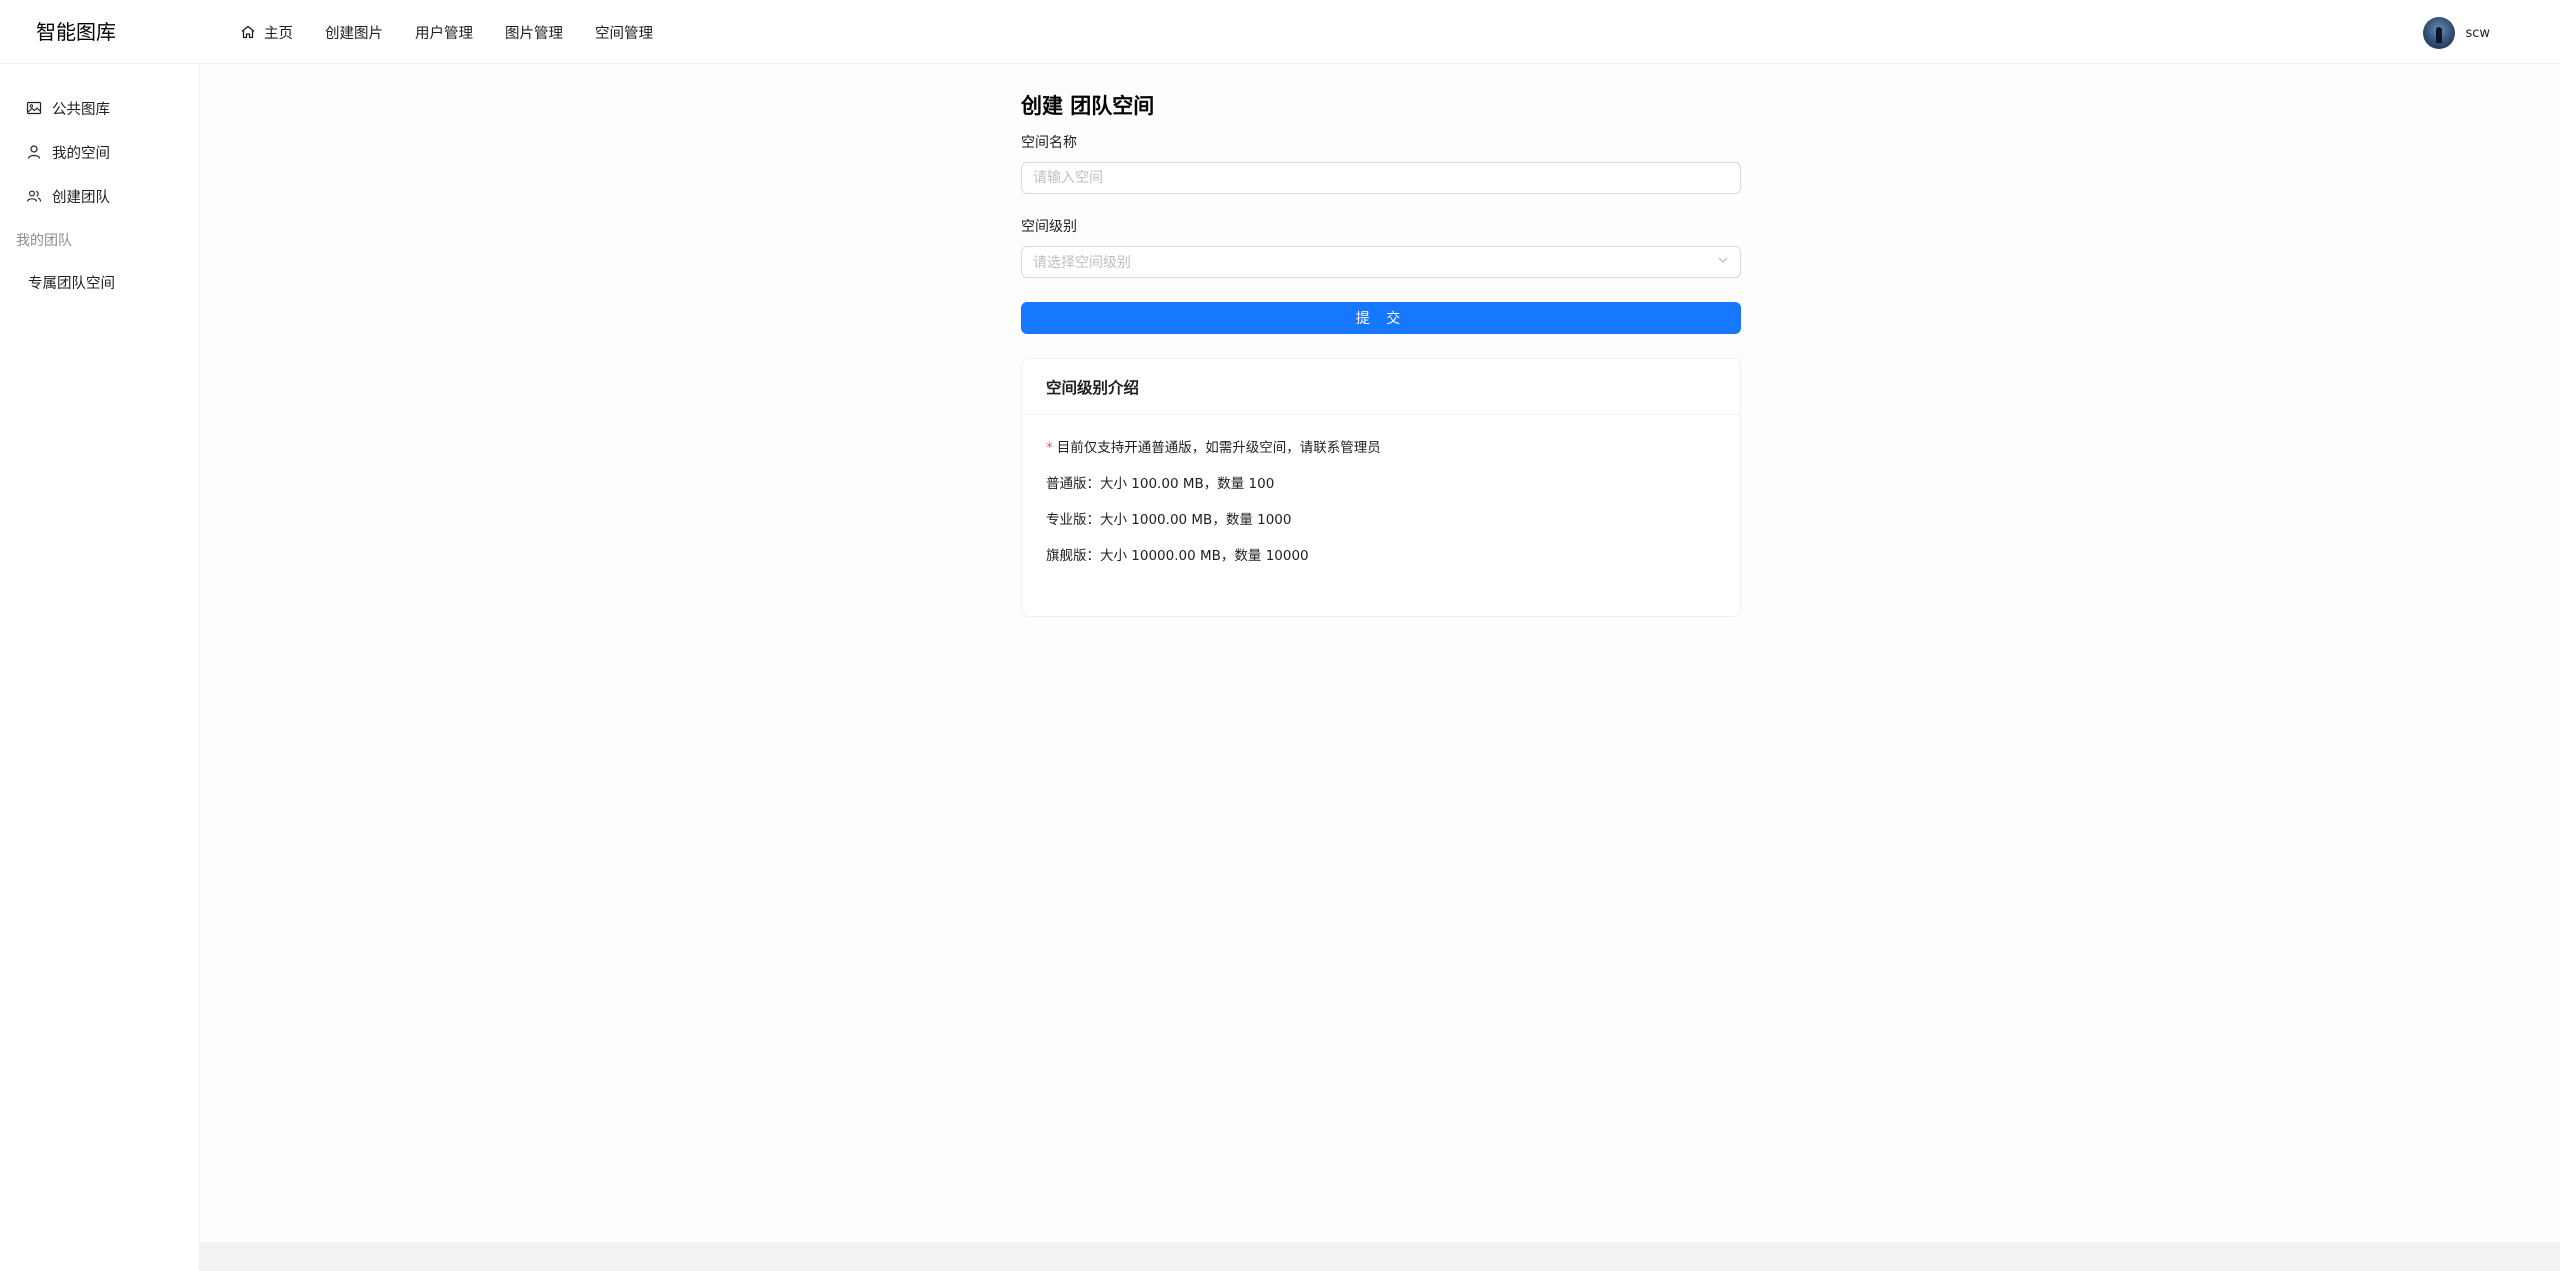  I want to click on top-nav: 主页 创建图片 用户管理 图片管理 空间管理, so click(446, 32).